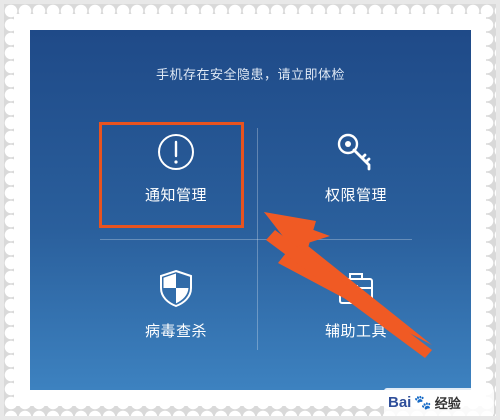 This screenshot has width=500, height=420. I want to click on baidu-jingyan-watermark: Bai 🐾 经验, so click(439, 402).